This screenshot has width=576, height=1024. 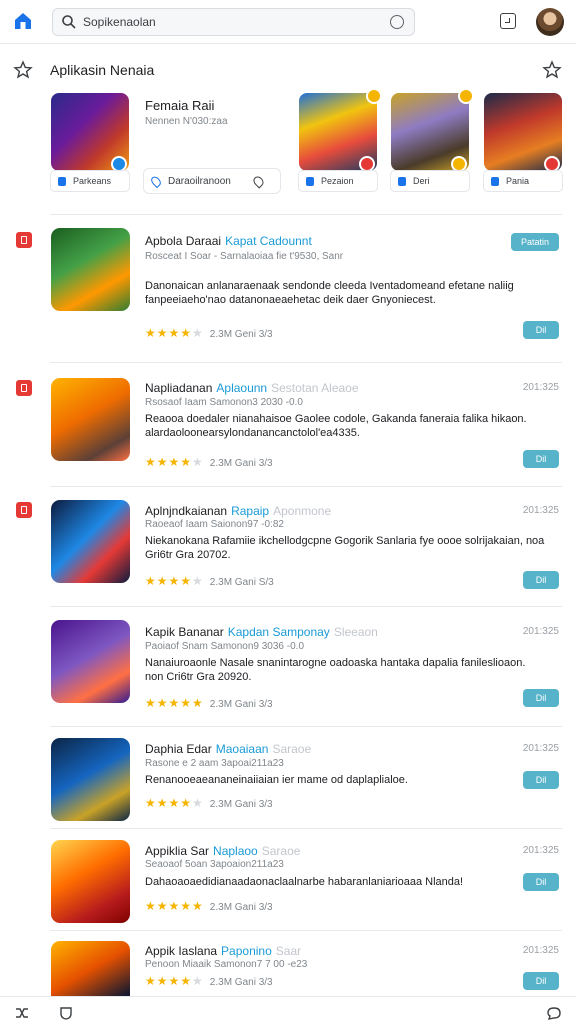 What do you see at coordinates (23, 21) in the screenshot?
I see `home-icon` at bounding box center [23, 21].